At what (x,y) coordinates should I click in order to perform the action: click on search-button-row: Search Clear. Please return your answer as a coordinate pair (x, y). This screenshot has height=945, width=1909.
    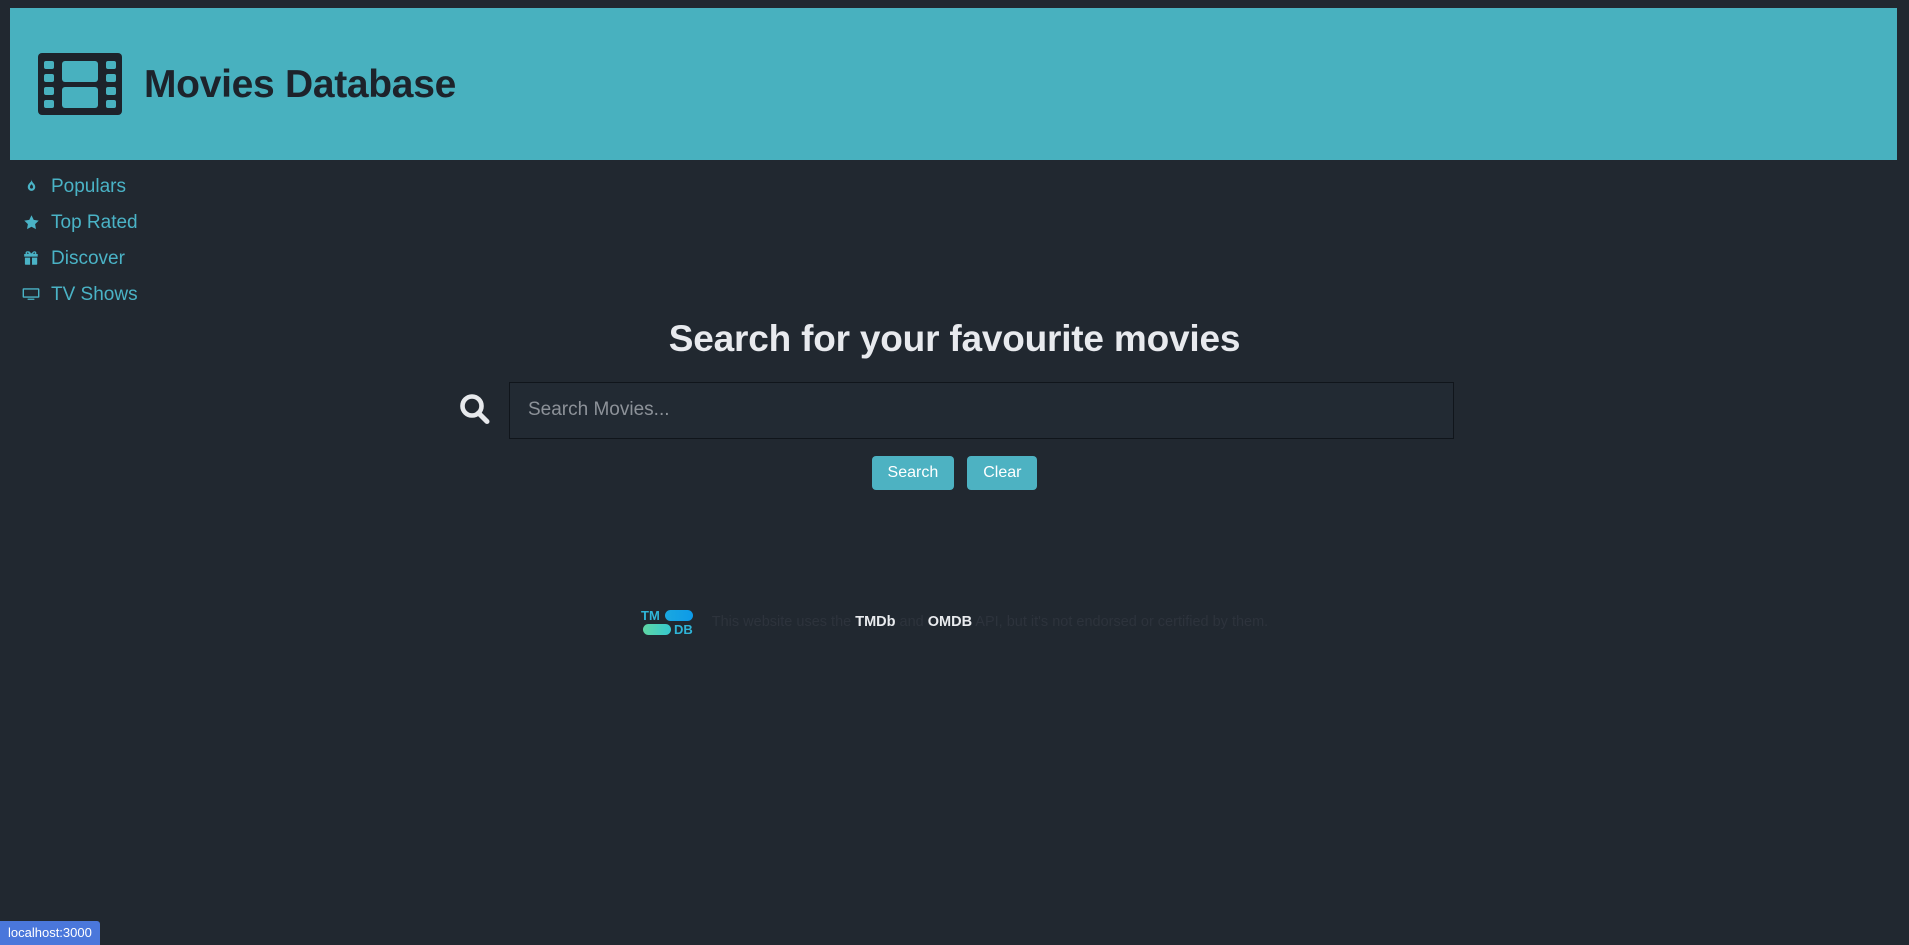
    Looking at the image, I should click on (954, 472).